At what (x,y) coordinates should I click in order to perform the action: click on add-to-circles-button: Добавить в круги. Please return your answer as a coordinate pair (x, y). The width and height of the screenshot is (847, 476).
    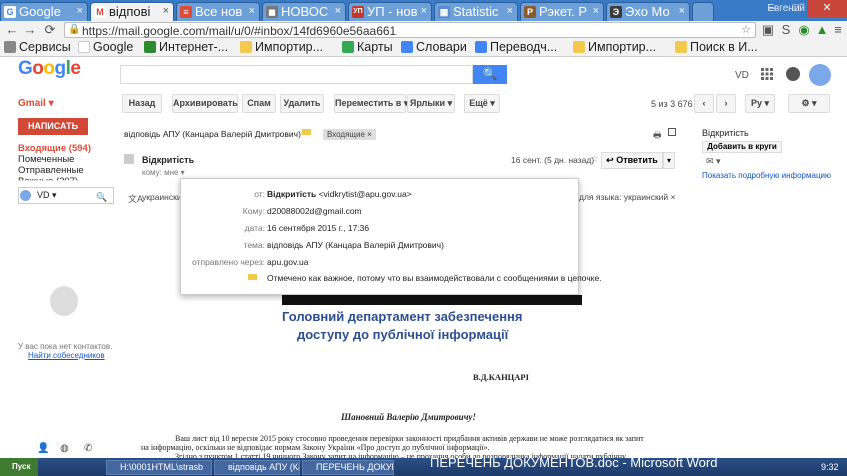
    Looking at the image, I should click on (742, 147).